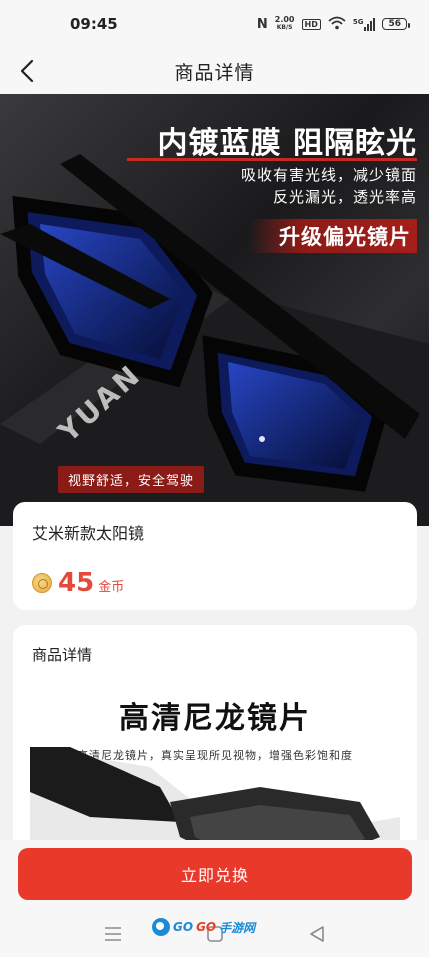 This screenshot has height=957, width=429. Describe the element at coordinates (272, 159) in the screenshot. I see `hero-divider` at that location.